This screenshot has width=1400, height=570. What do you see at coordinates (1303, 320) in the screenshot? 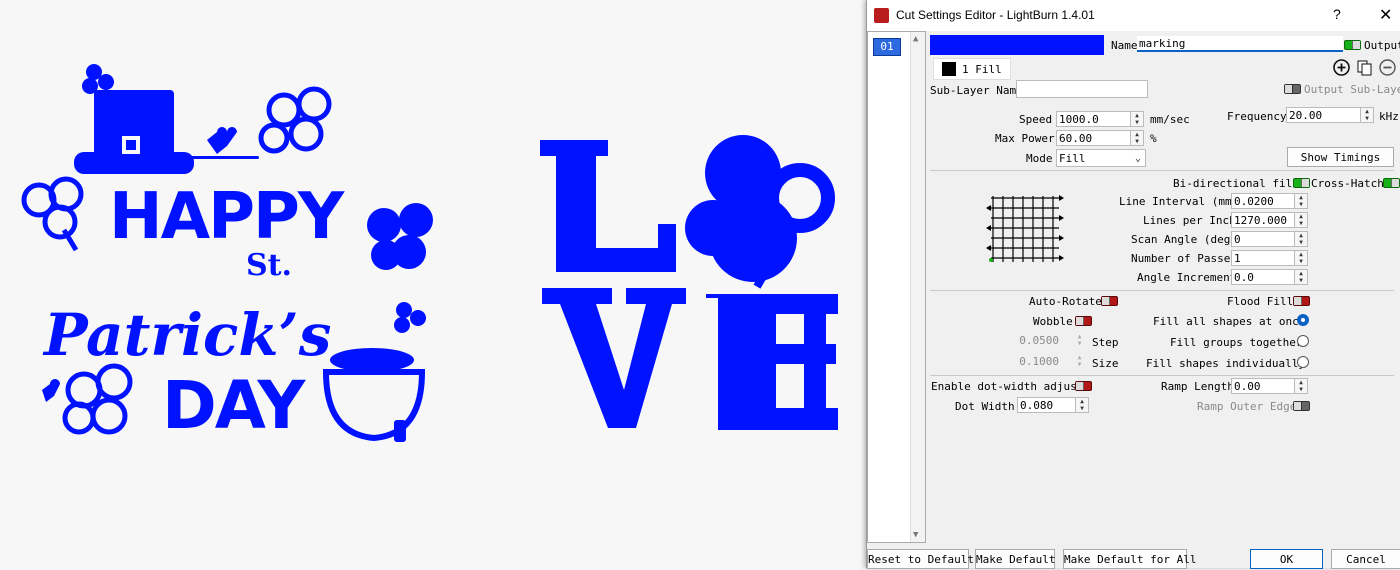
I see `fill-all-shapes-radio` at bounding box center [1303, 320].